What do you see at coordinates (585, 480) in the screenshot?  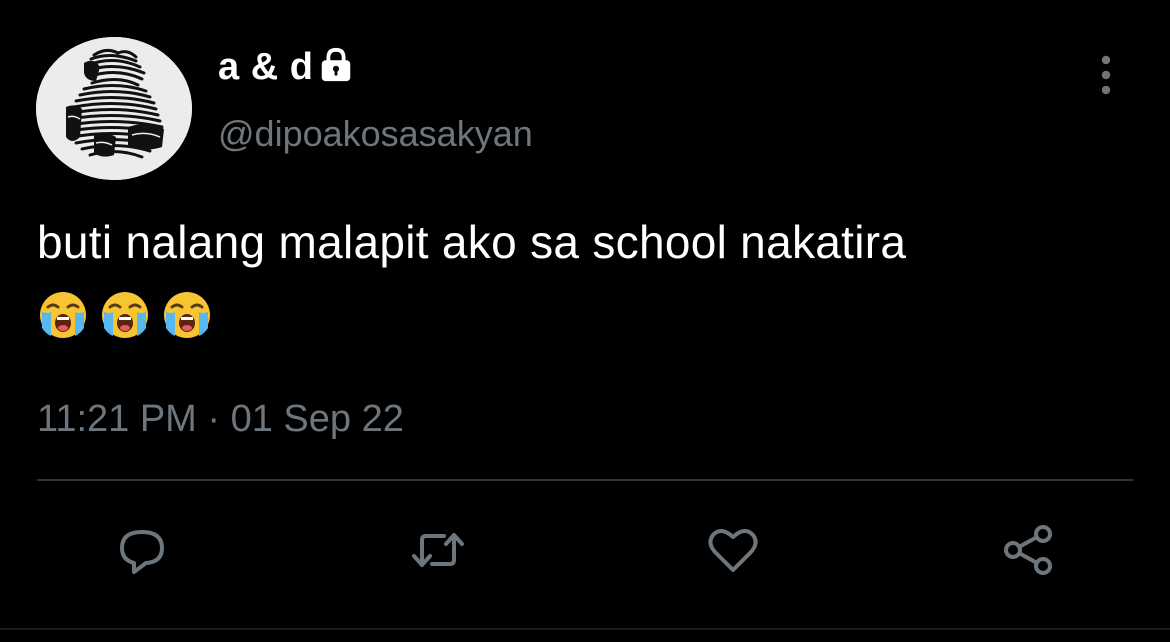 I see `divider` at bounding box center [585, 480].